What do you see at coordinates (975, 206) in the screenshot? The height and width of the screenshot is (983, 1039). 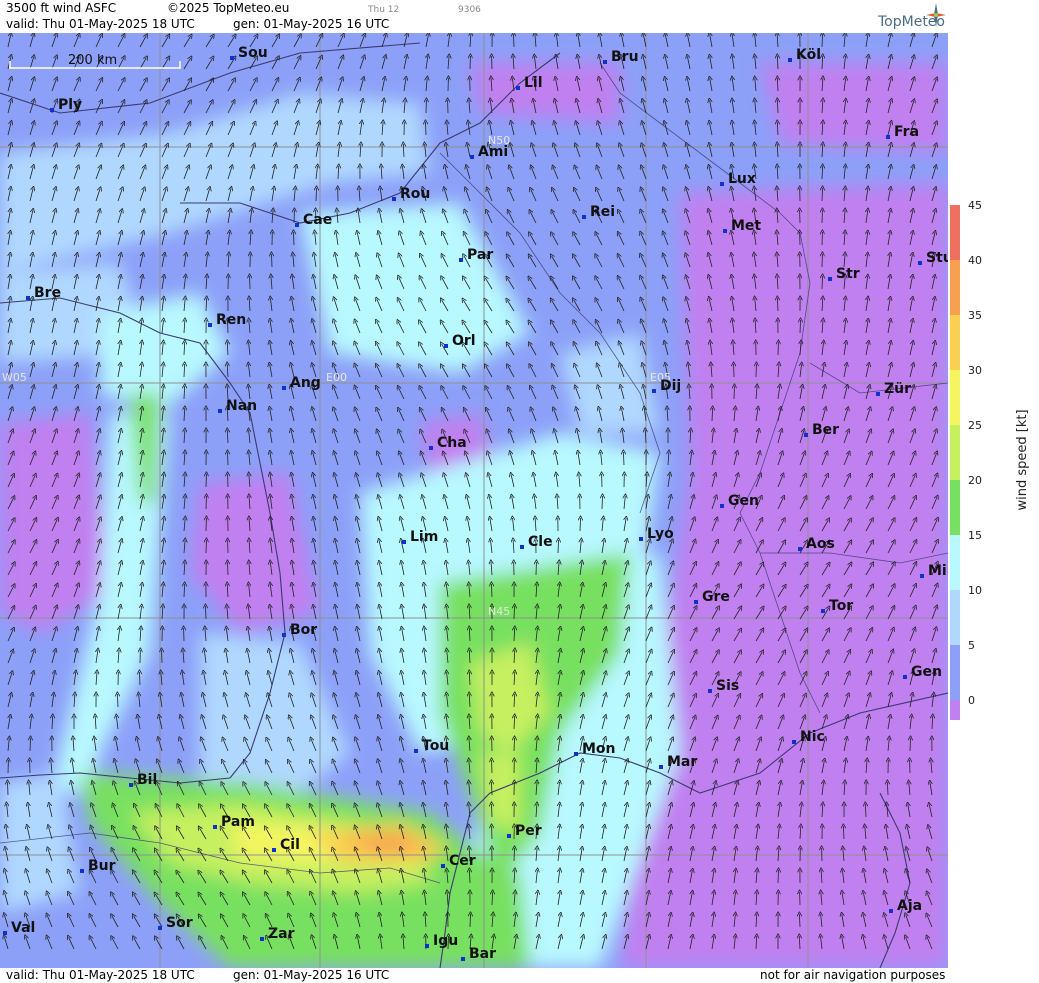 I see `legend-tick-label: 45` at bounding box center [975, 206].